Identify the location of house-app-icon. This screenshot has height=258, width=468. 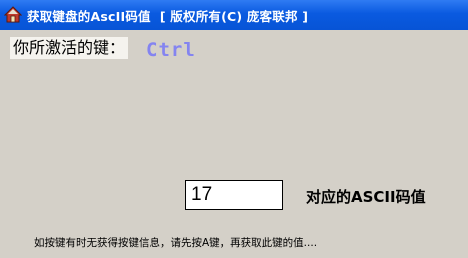
(13, 15).